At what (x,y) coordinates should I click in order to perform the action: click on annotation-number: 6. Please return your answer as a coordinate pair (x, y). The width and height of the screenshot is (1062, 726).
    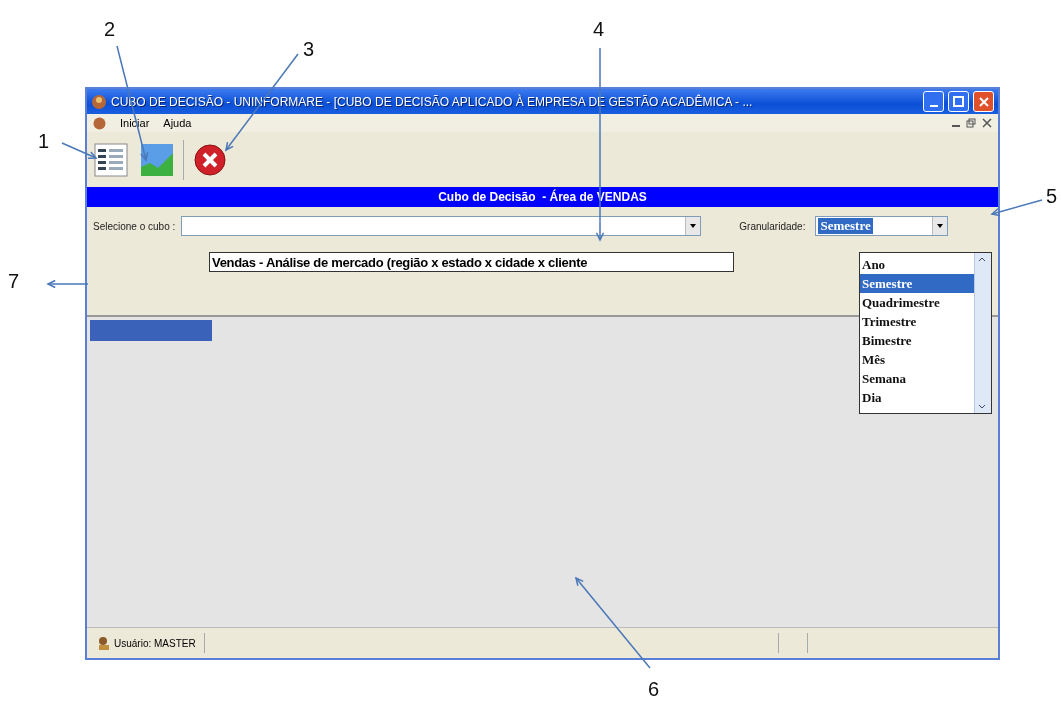
    Looking at the image, I should click on (654, 689).